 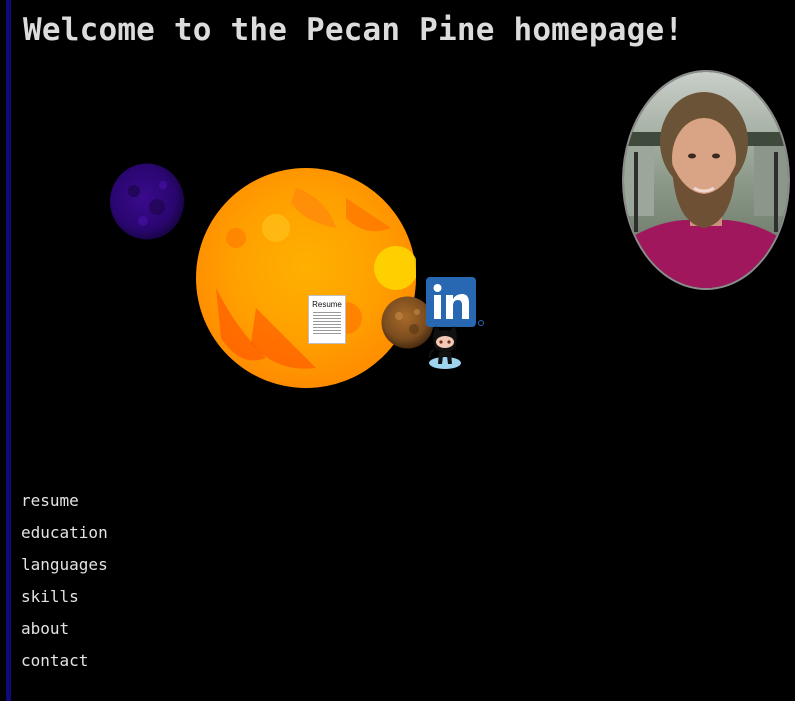 What do you see at coordinates (64, 506) in the screenshot?
I see `nav-item-resume: resume` at bounding box center [64, 506].